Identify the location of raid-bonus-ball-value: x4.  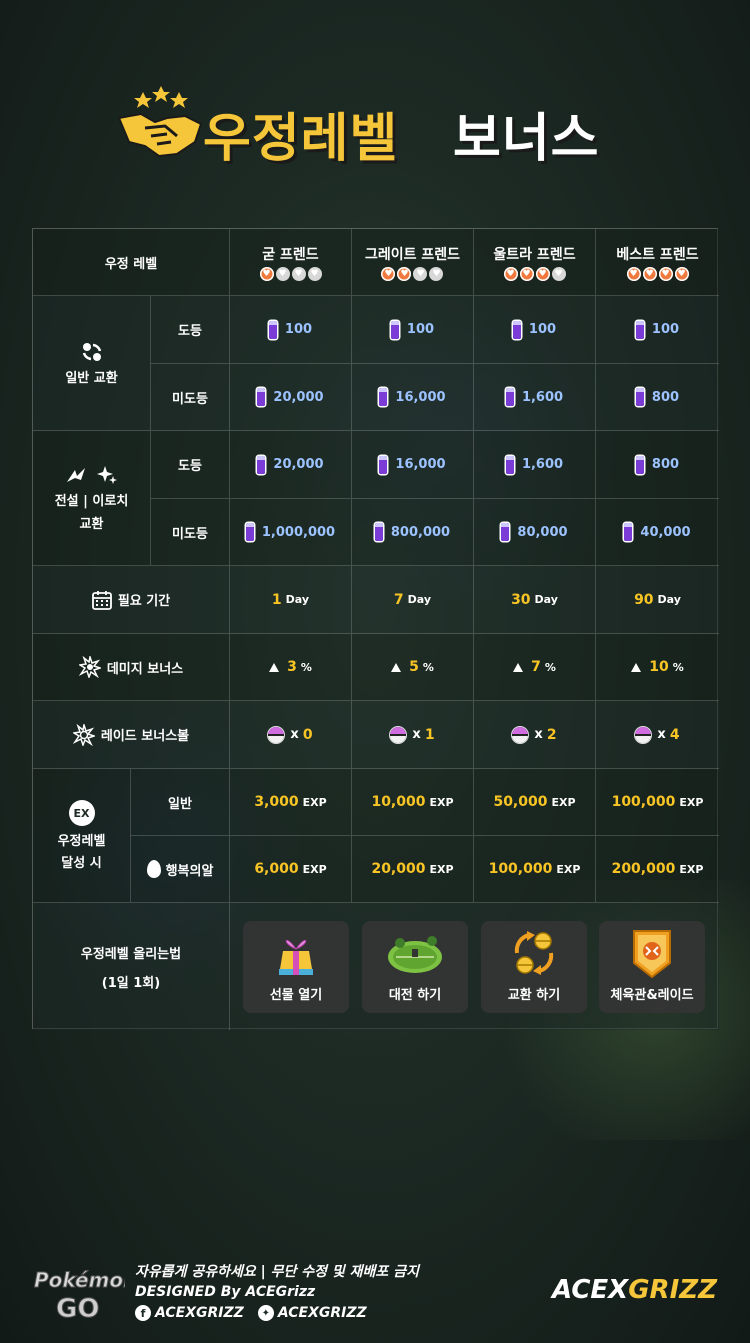
(657, 735).